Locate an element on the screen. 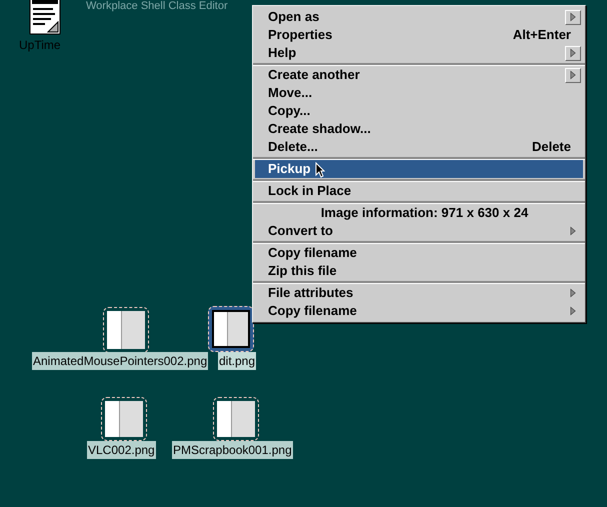  mouse-pointer-icon is located at coordinates (320, 170).